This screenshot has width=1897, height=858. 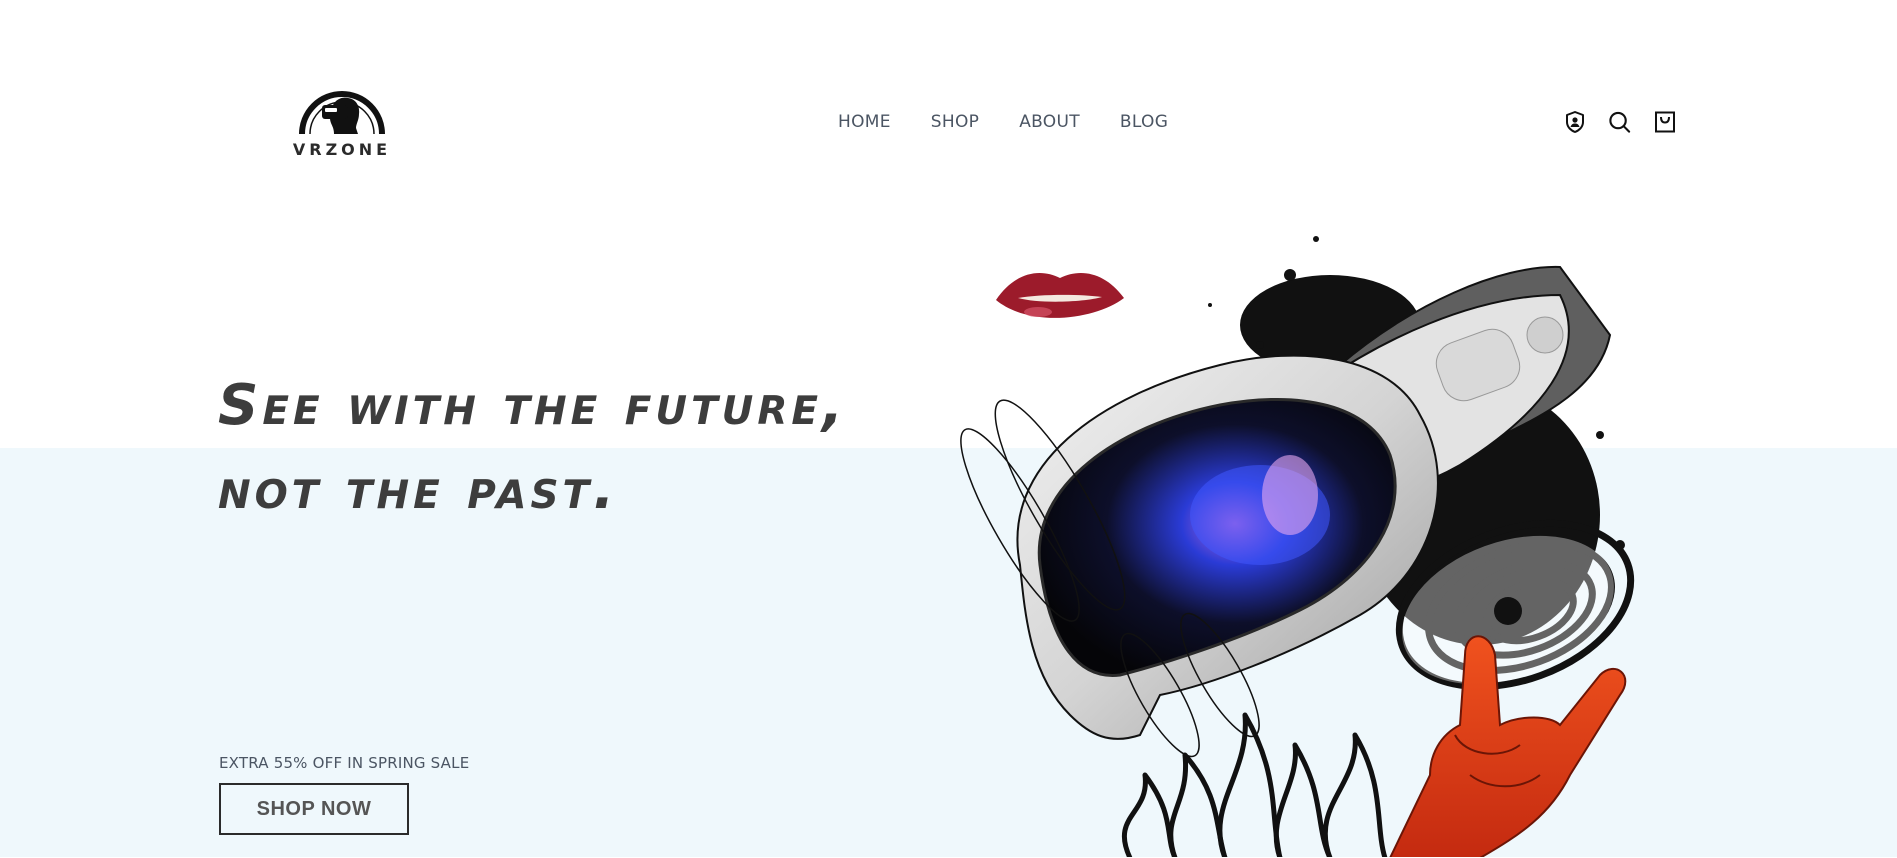 What do you see at coordinates (314, 809) in the screenshot?
I see `shop-now-button: SHOP NOW` at bounding box center [314, 809].